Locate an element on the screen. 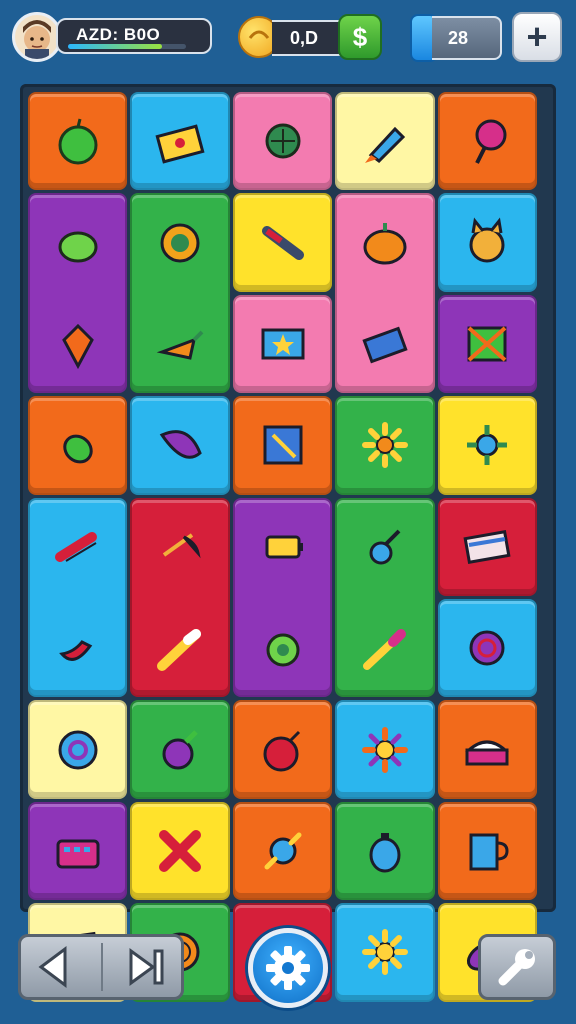  swirl-candy-icon is located at coordinates (487, 648).